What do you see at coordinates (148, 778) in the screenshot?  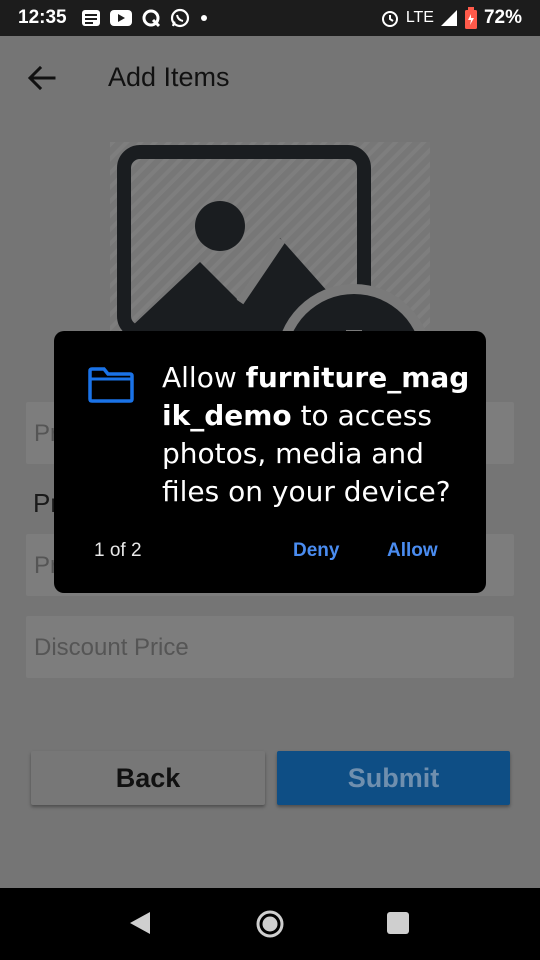 I see `back-button: Back` at bounding box center [148, 778].